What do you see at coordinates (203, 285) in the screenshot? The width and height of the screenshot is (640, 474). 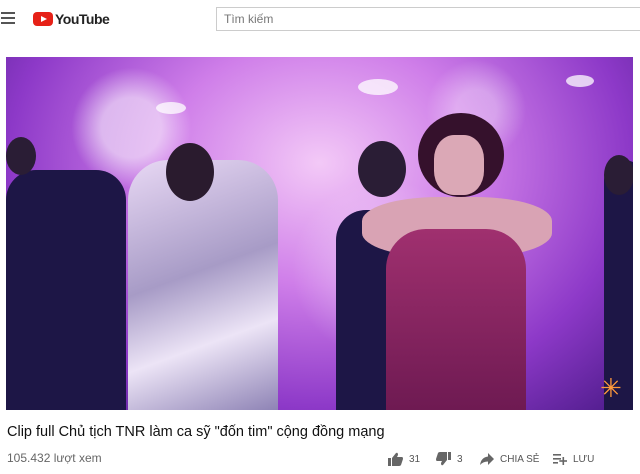 I see `dancer-silver` at bounding box center [203, 285].